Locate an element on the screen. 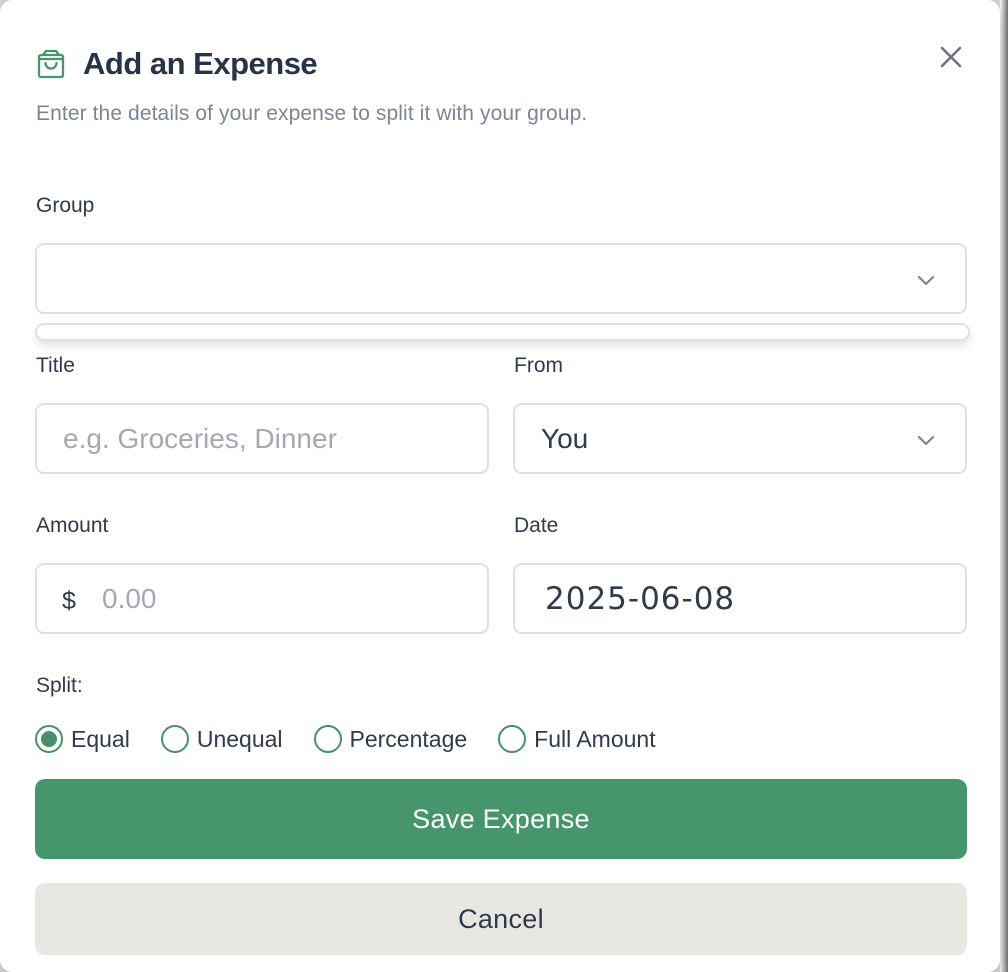 The image size is (1008, 972). from-label: From is located at coordinates (538, 365).